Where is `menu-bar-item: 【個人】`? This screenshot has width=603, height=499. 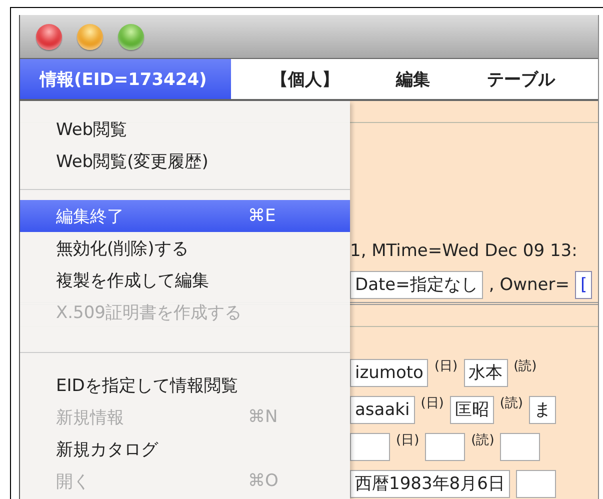 menu-bar-item: 【個人】 is located at coordinates (307, 79).